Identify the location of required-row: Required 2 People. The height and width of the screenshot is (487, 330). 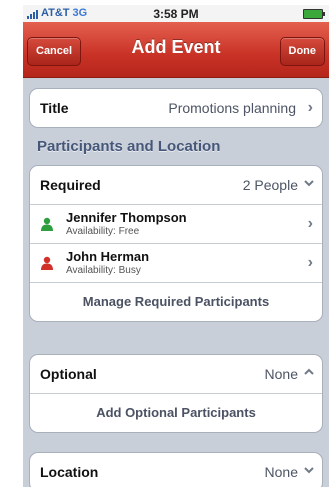
(176, 185).